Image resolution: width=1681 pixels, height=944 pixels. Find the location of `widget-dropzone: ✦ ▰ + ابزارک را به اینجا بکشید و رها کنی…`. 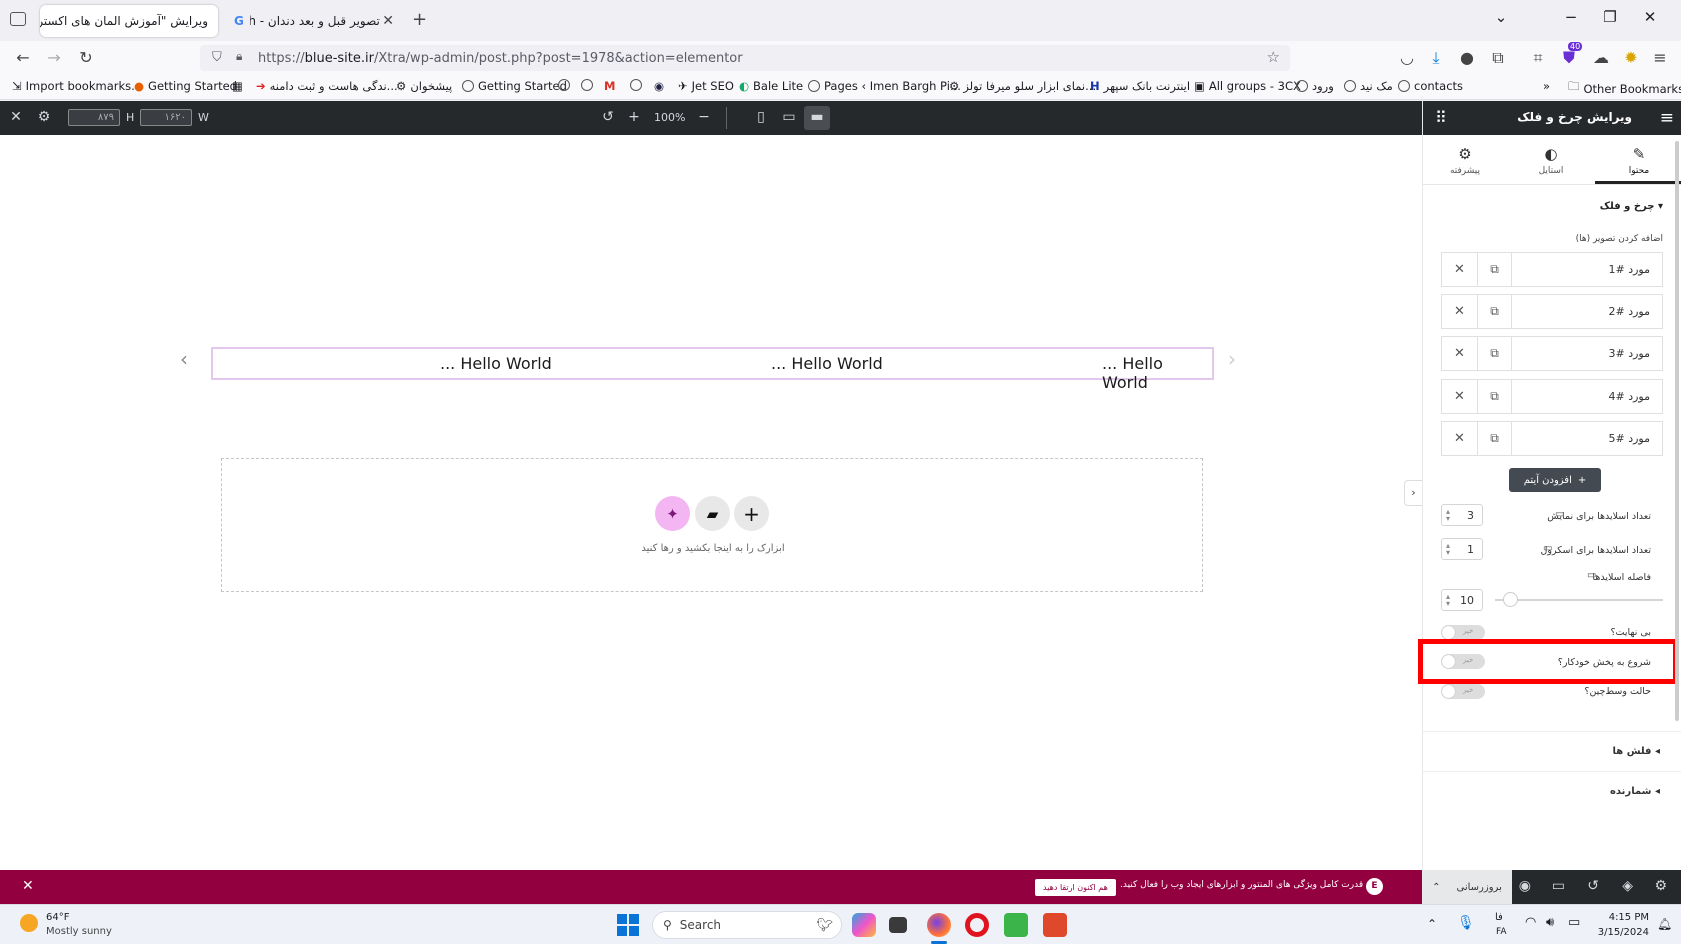

widget-dropzone: ✦ ▰ + ابزارک را به اینجا بکشید و رها کنی… is located at coordinates (712, 525).